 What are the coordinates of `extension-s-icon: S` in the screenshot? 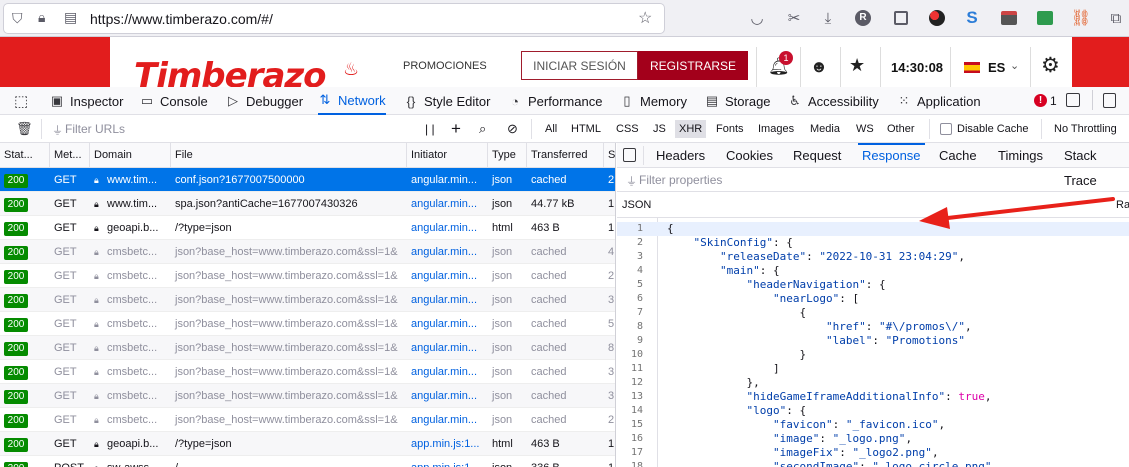 It's located at (972, 18).